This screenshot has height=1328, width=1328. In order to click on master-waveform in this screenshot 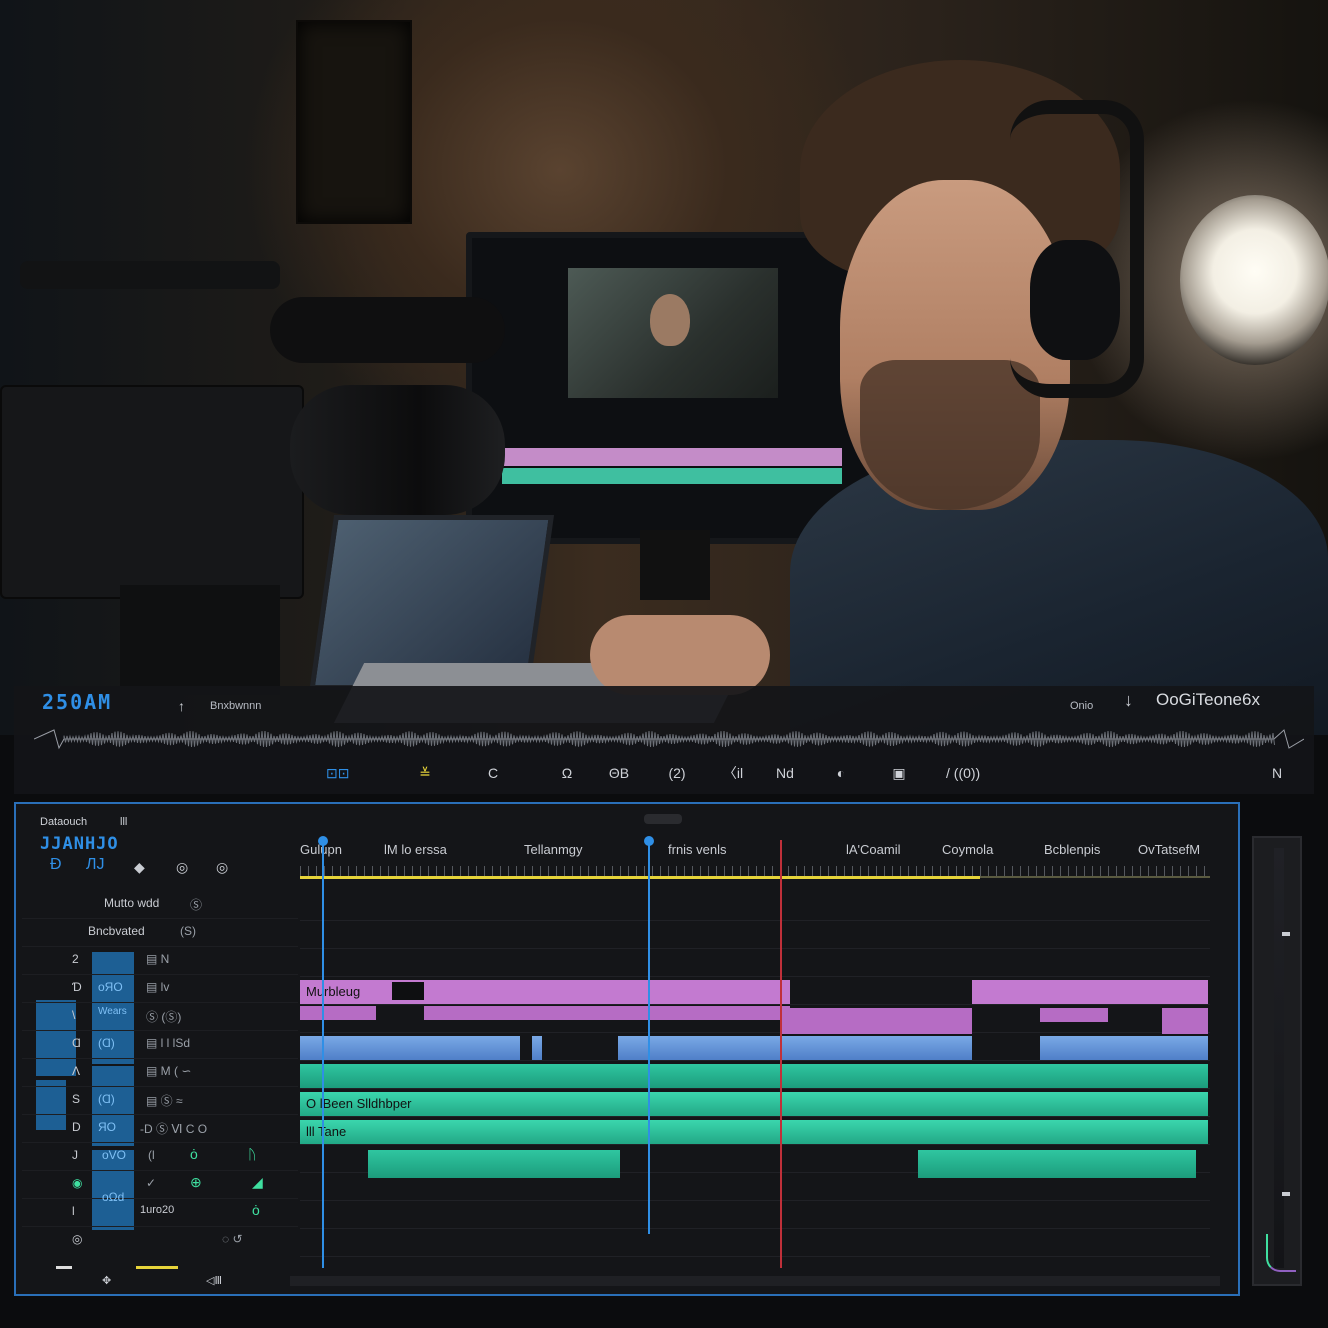, I will do `click(669, 739)`.